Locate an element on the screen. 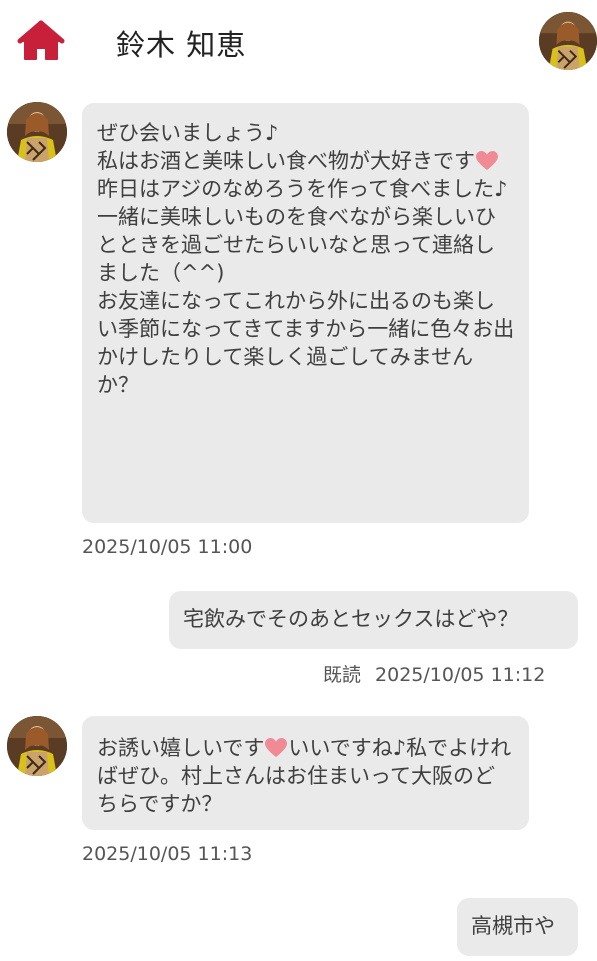 This screenshot has height=961, width=597. message-timestamp: 2025/10/05 11:12 is located at coordinates (460, 675).